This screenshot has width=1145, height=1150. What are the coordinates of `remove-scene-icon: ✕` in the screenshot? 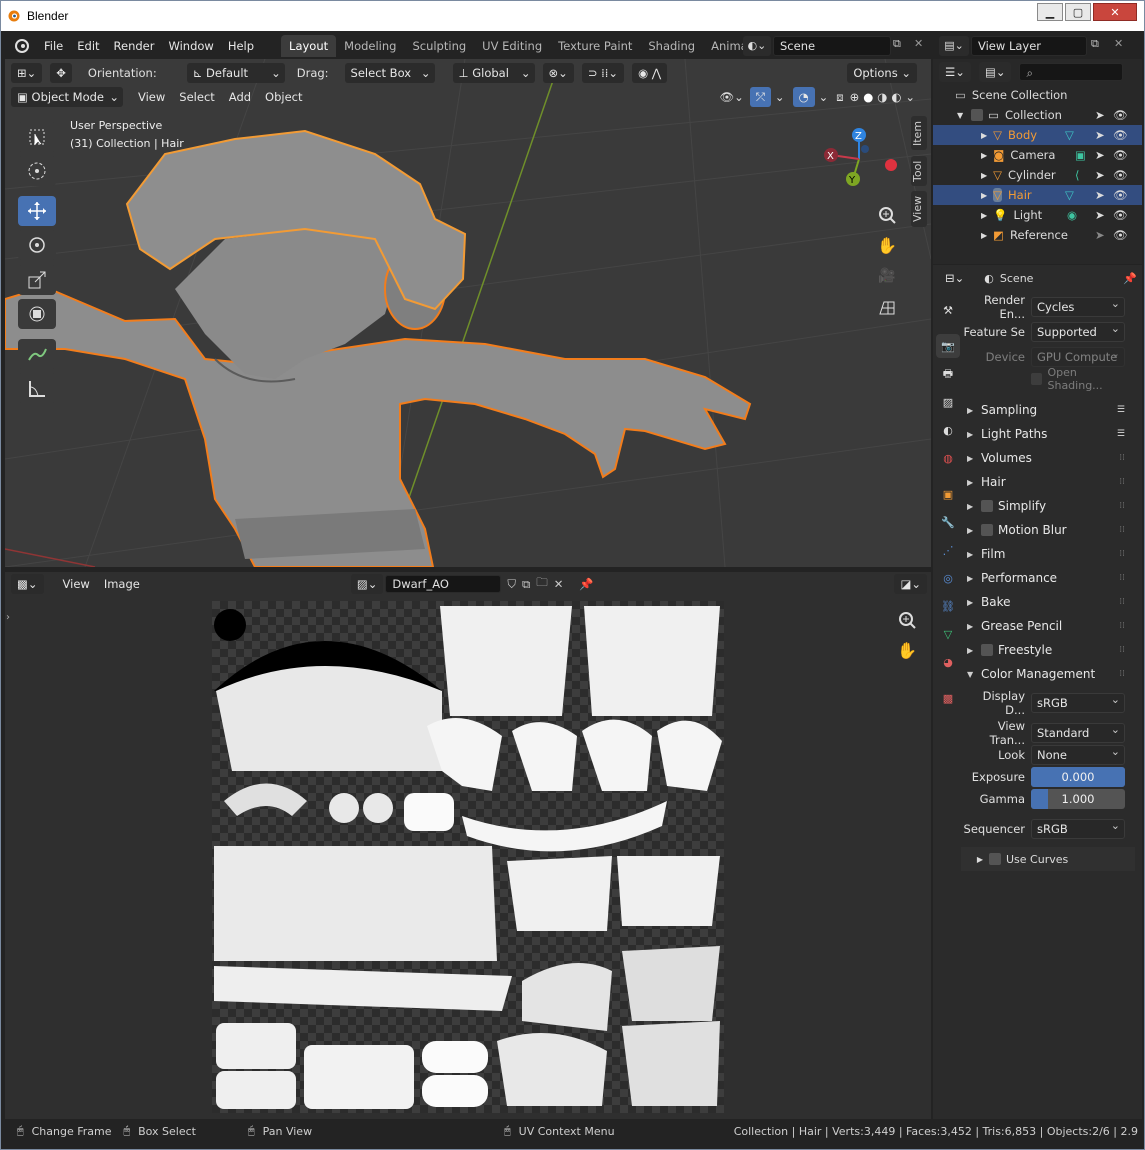 It's located at (921, 46).